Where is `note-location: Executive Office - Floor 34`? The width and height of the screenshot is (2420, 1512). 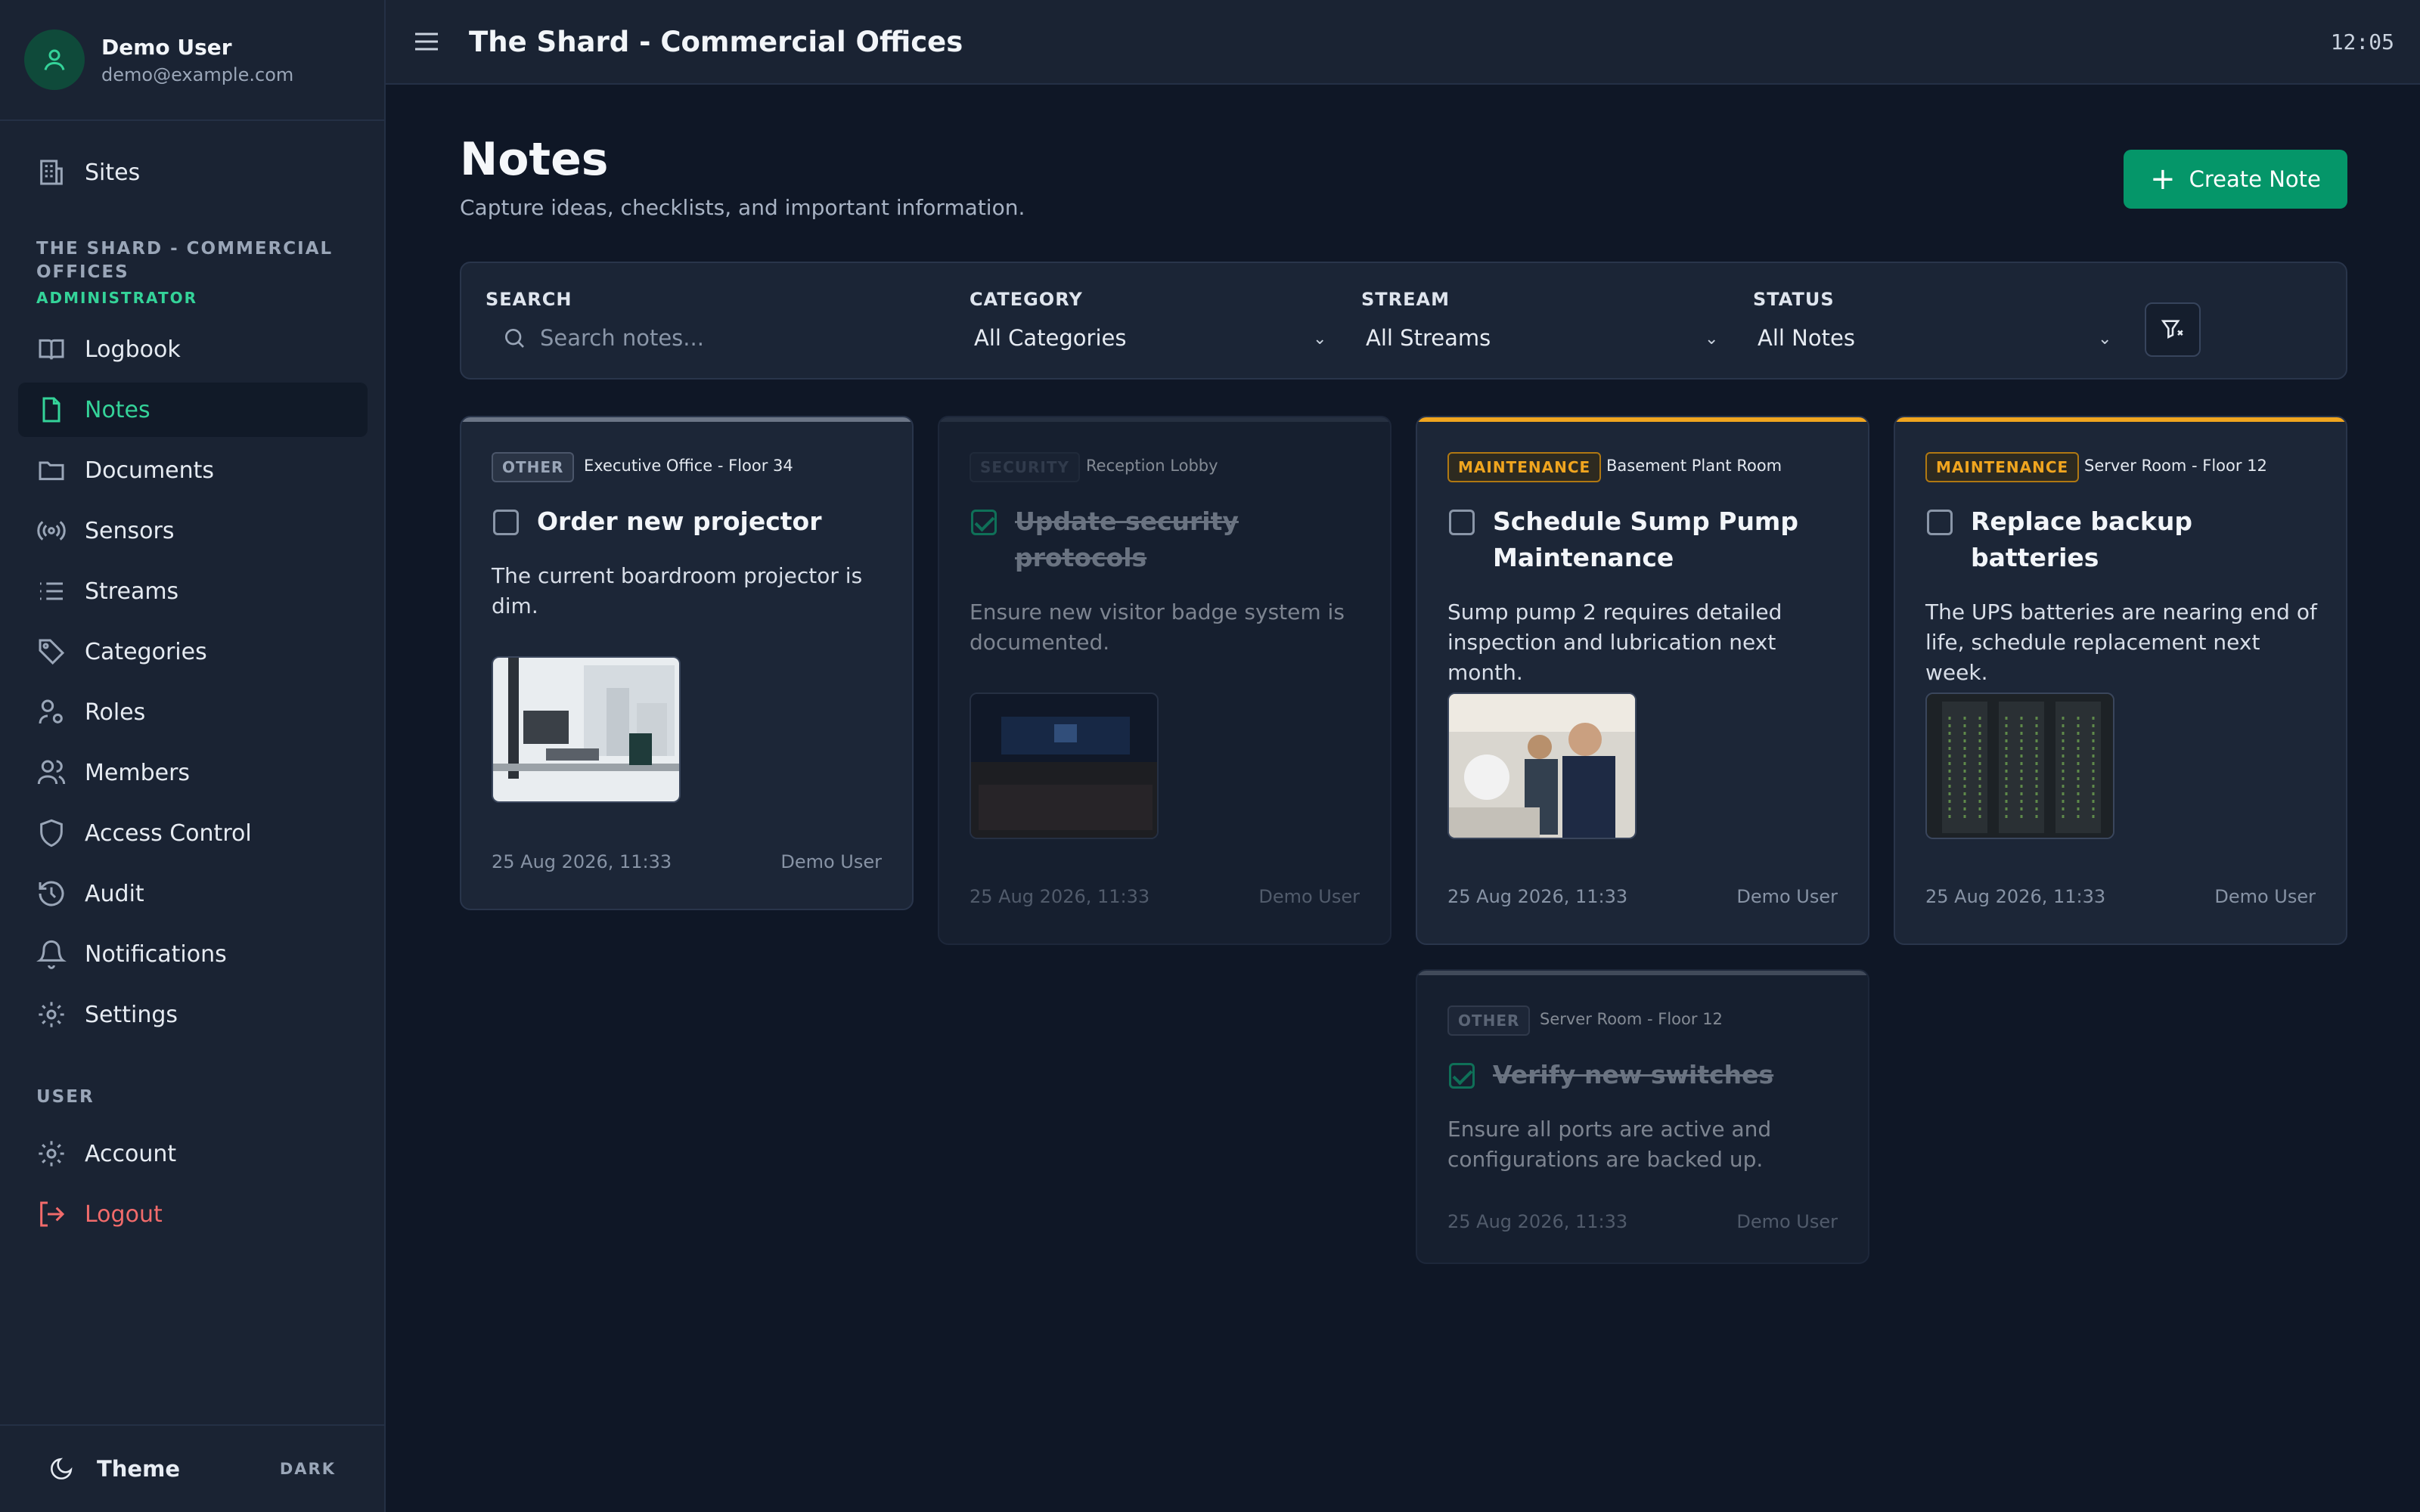 note-location: Executive Office - Floor 34 is located at coordinates (688, 466).